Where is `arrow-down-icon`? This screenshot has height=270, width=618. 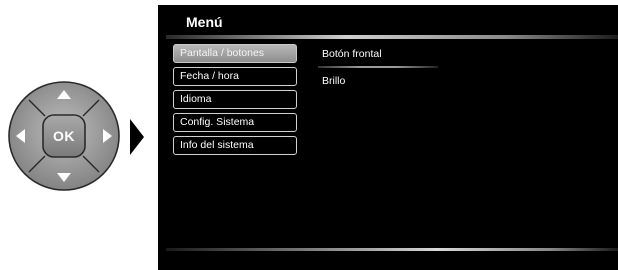
arrow-down-icon is located at coordinates (64, 177).